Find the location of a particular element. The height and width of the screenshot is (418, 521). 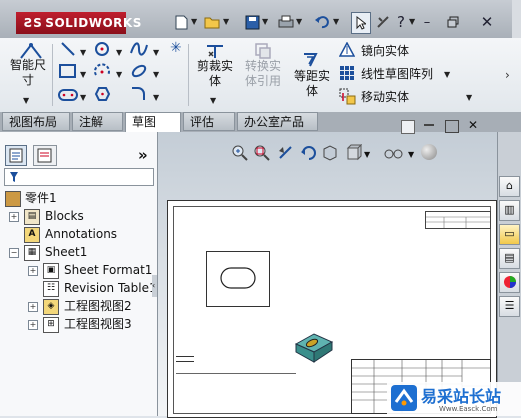

mirror-entities-icon is located at coordinates (347, 50).